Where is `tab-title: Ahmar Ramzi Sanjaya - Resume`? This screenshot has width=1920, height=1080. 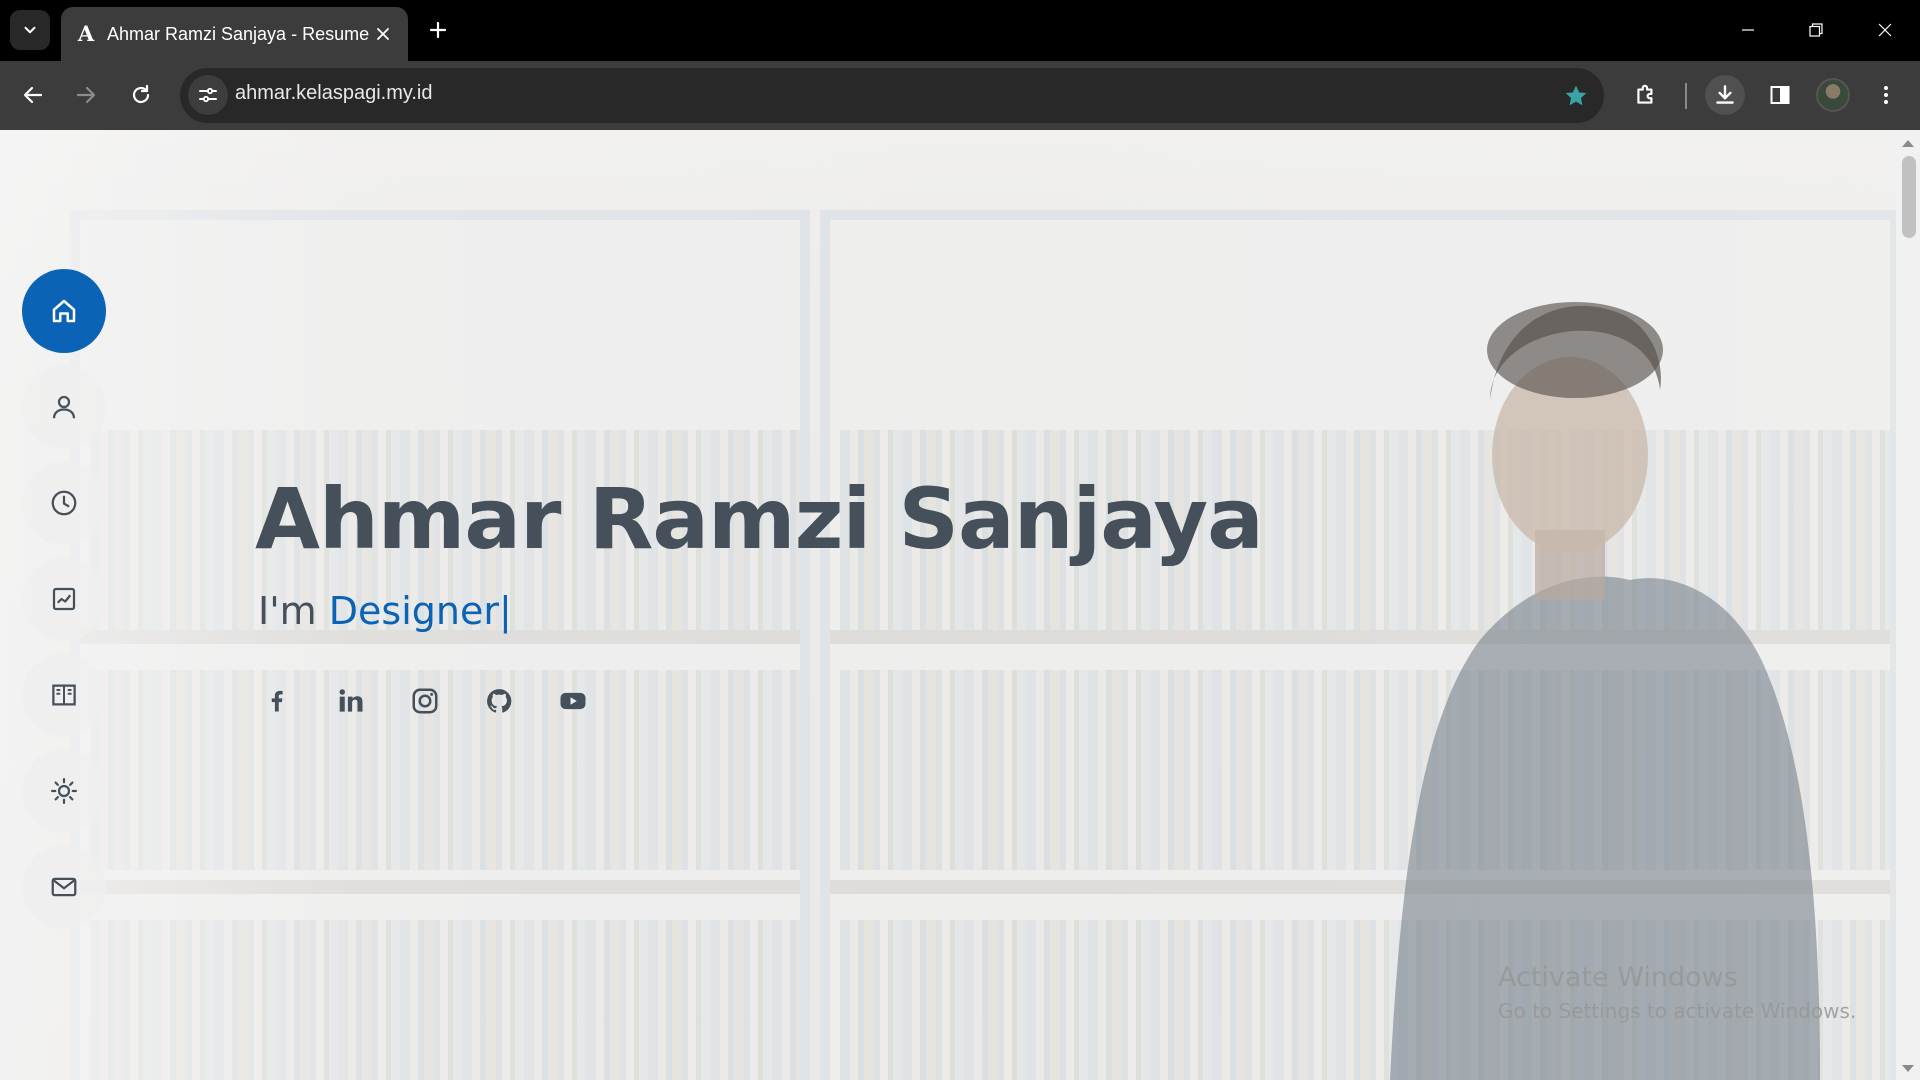
tab-title: Ahmar Ramzi Sanjaya - Resume is located at coordinates (238, 33).